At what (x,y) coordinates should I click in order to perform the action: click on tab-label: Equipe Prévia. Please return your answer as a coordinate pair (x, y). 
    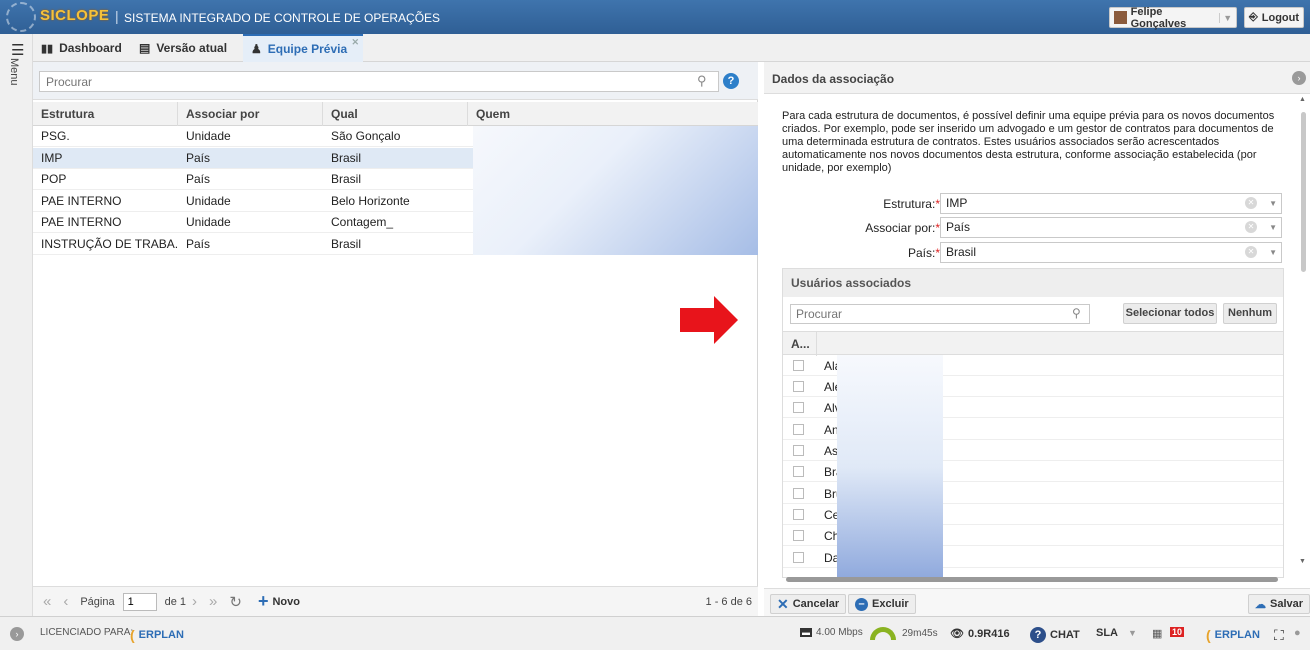
    Looking at the image, I should click on (307, 49).